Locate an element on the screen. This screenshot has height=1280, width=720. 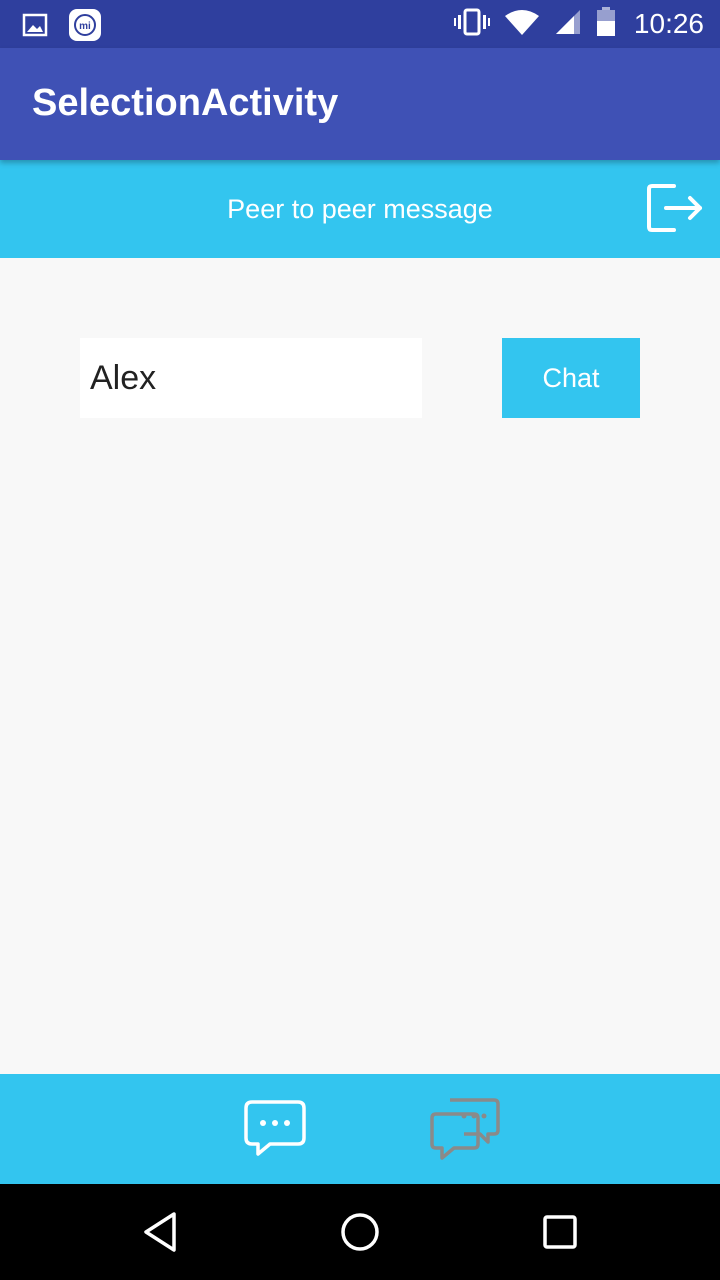
image-icon is located at coordinates (35, 27).